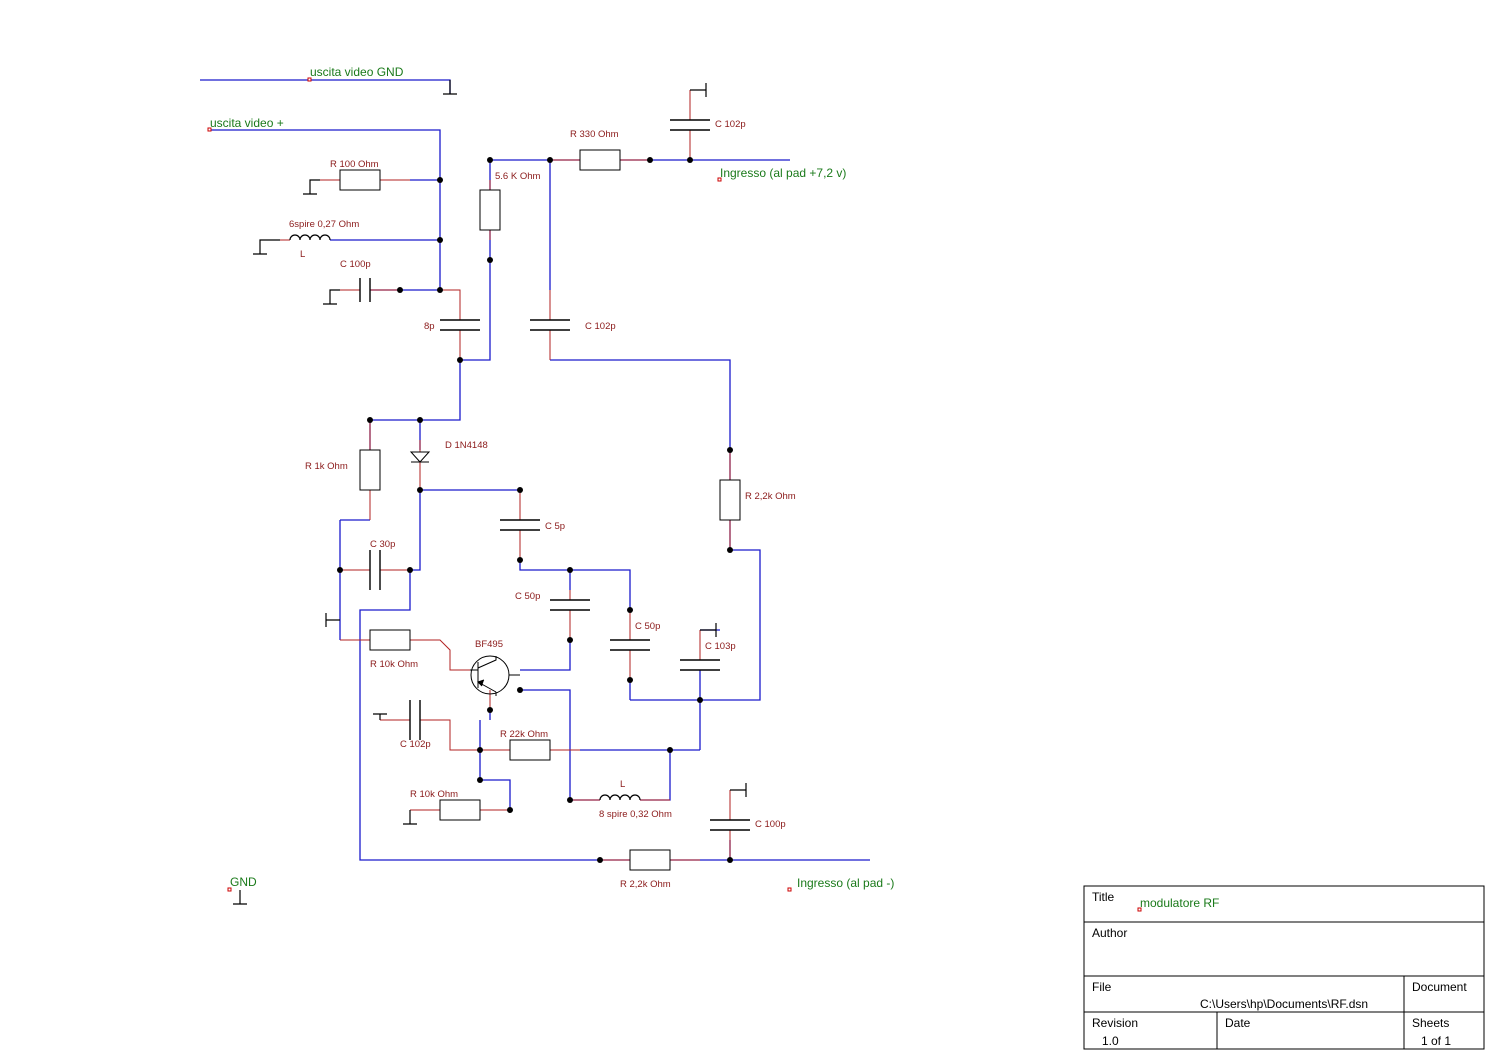 This screenshot has height=1060, width=1495. Describe the element at coordinates (489, 644) in the screenshot. I see `label-bf495: BF495` at that location.